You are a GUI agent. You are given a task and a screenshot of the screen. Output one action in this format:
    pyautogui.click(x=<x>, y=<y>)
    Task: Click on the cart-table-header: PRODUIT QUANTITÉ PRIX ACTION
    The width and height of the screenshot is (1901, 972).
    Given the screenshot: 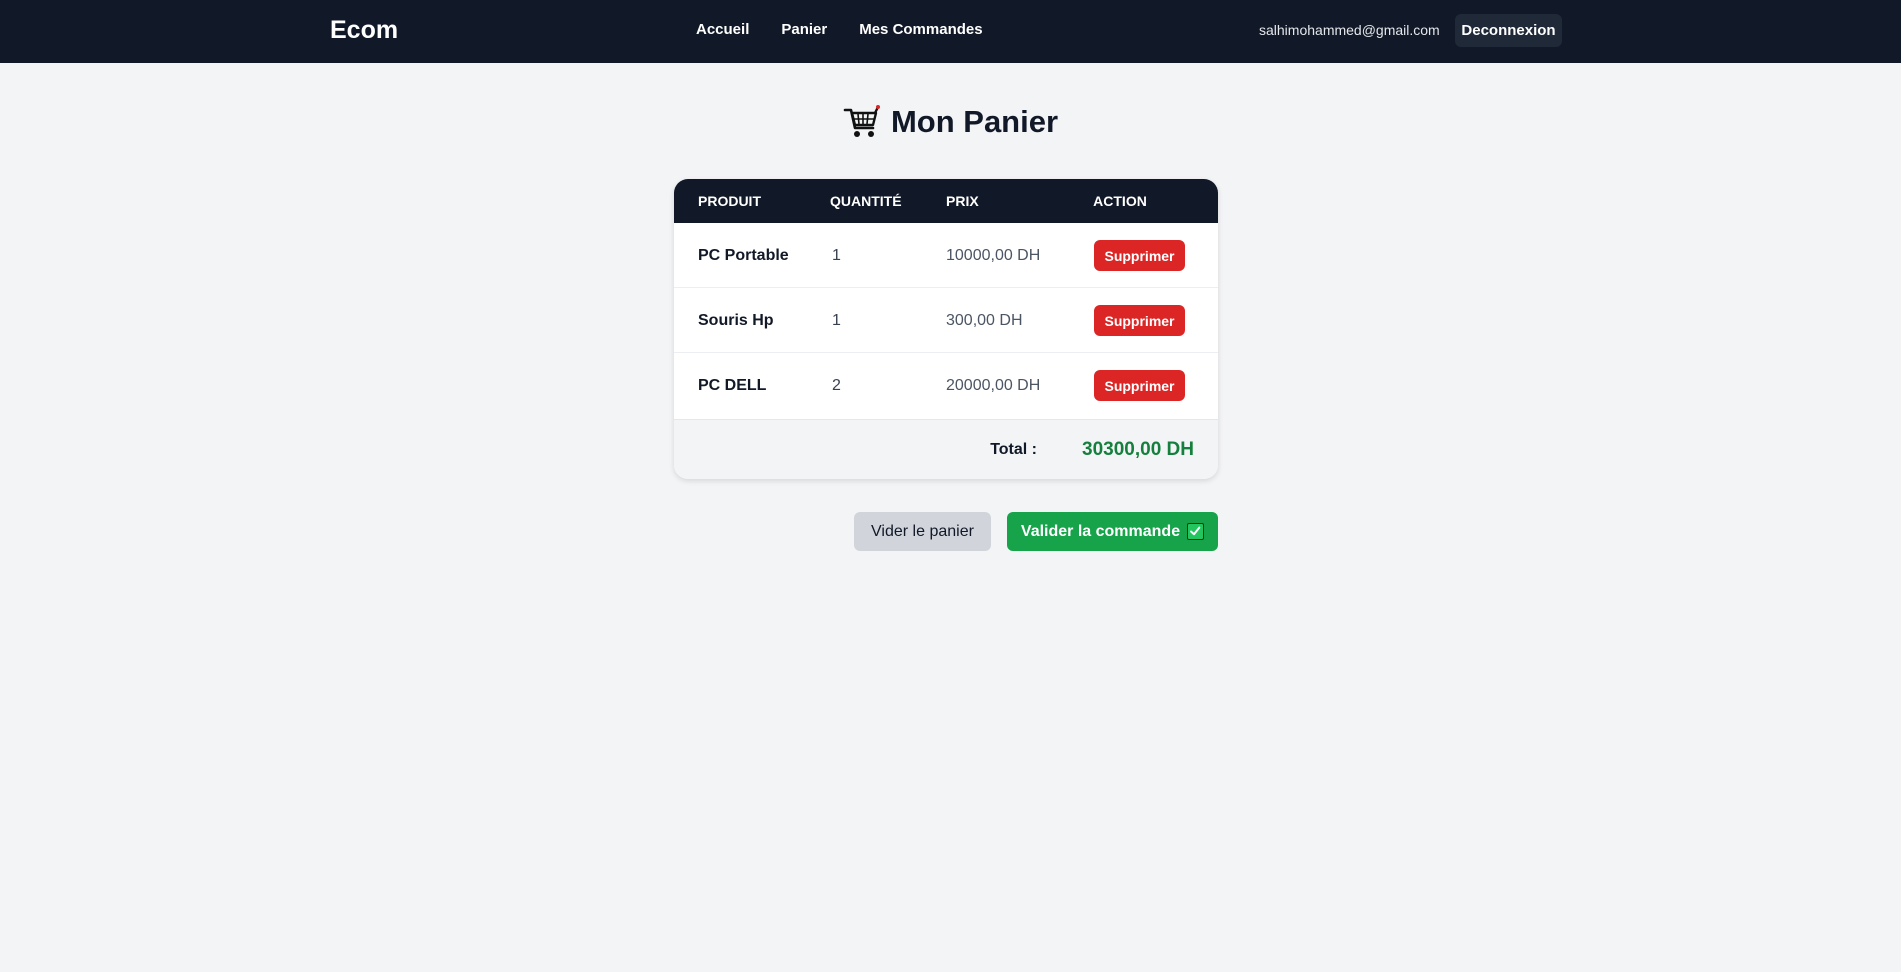 What is the action you would take?
    pyautogui.click(x=946, y=201)
    